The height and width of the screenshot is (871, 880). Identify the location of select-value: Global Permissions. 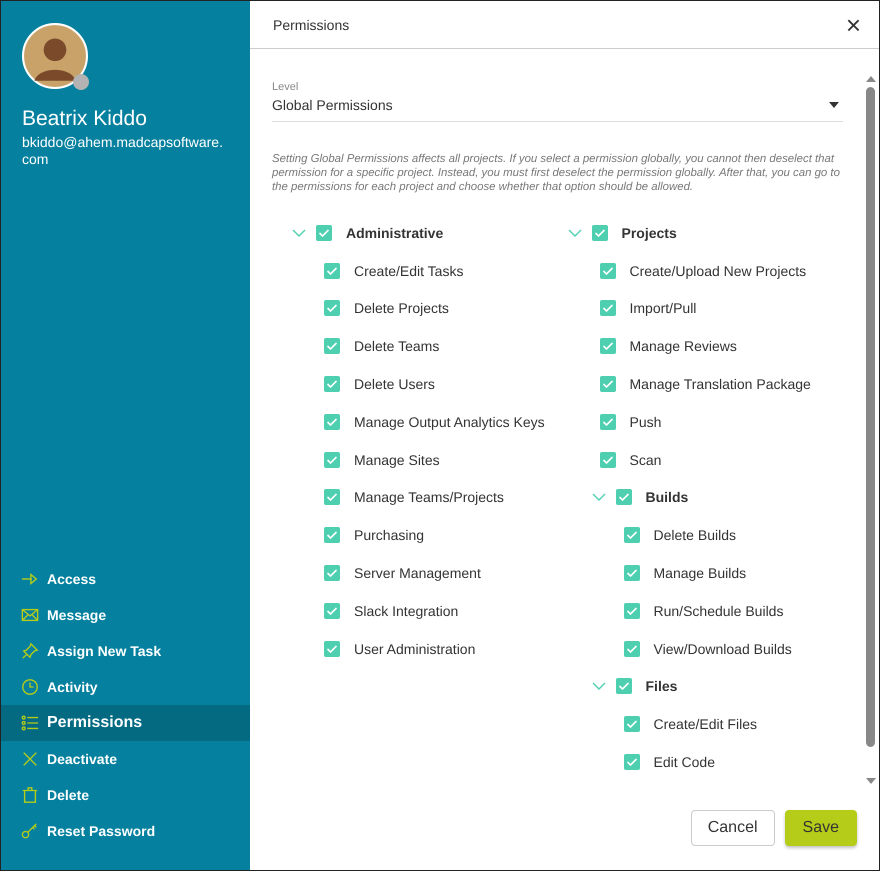
(332, 105).